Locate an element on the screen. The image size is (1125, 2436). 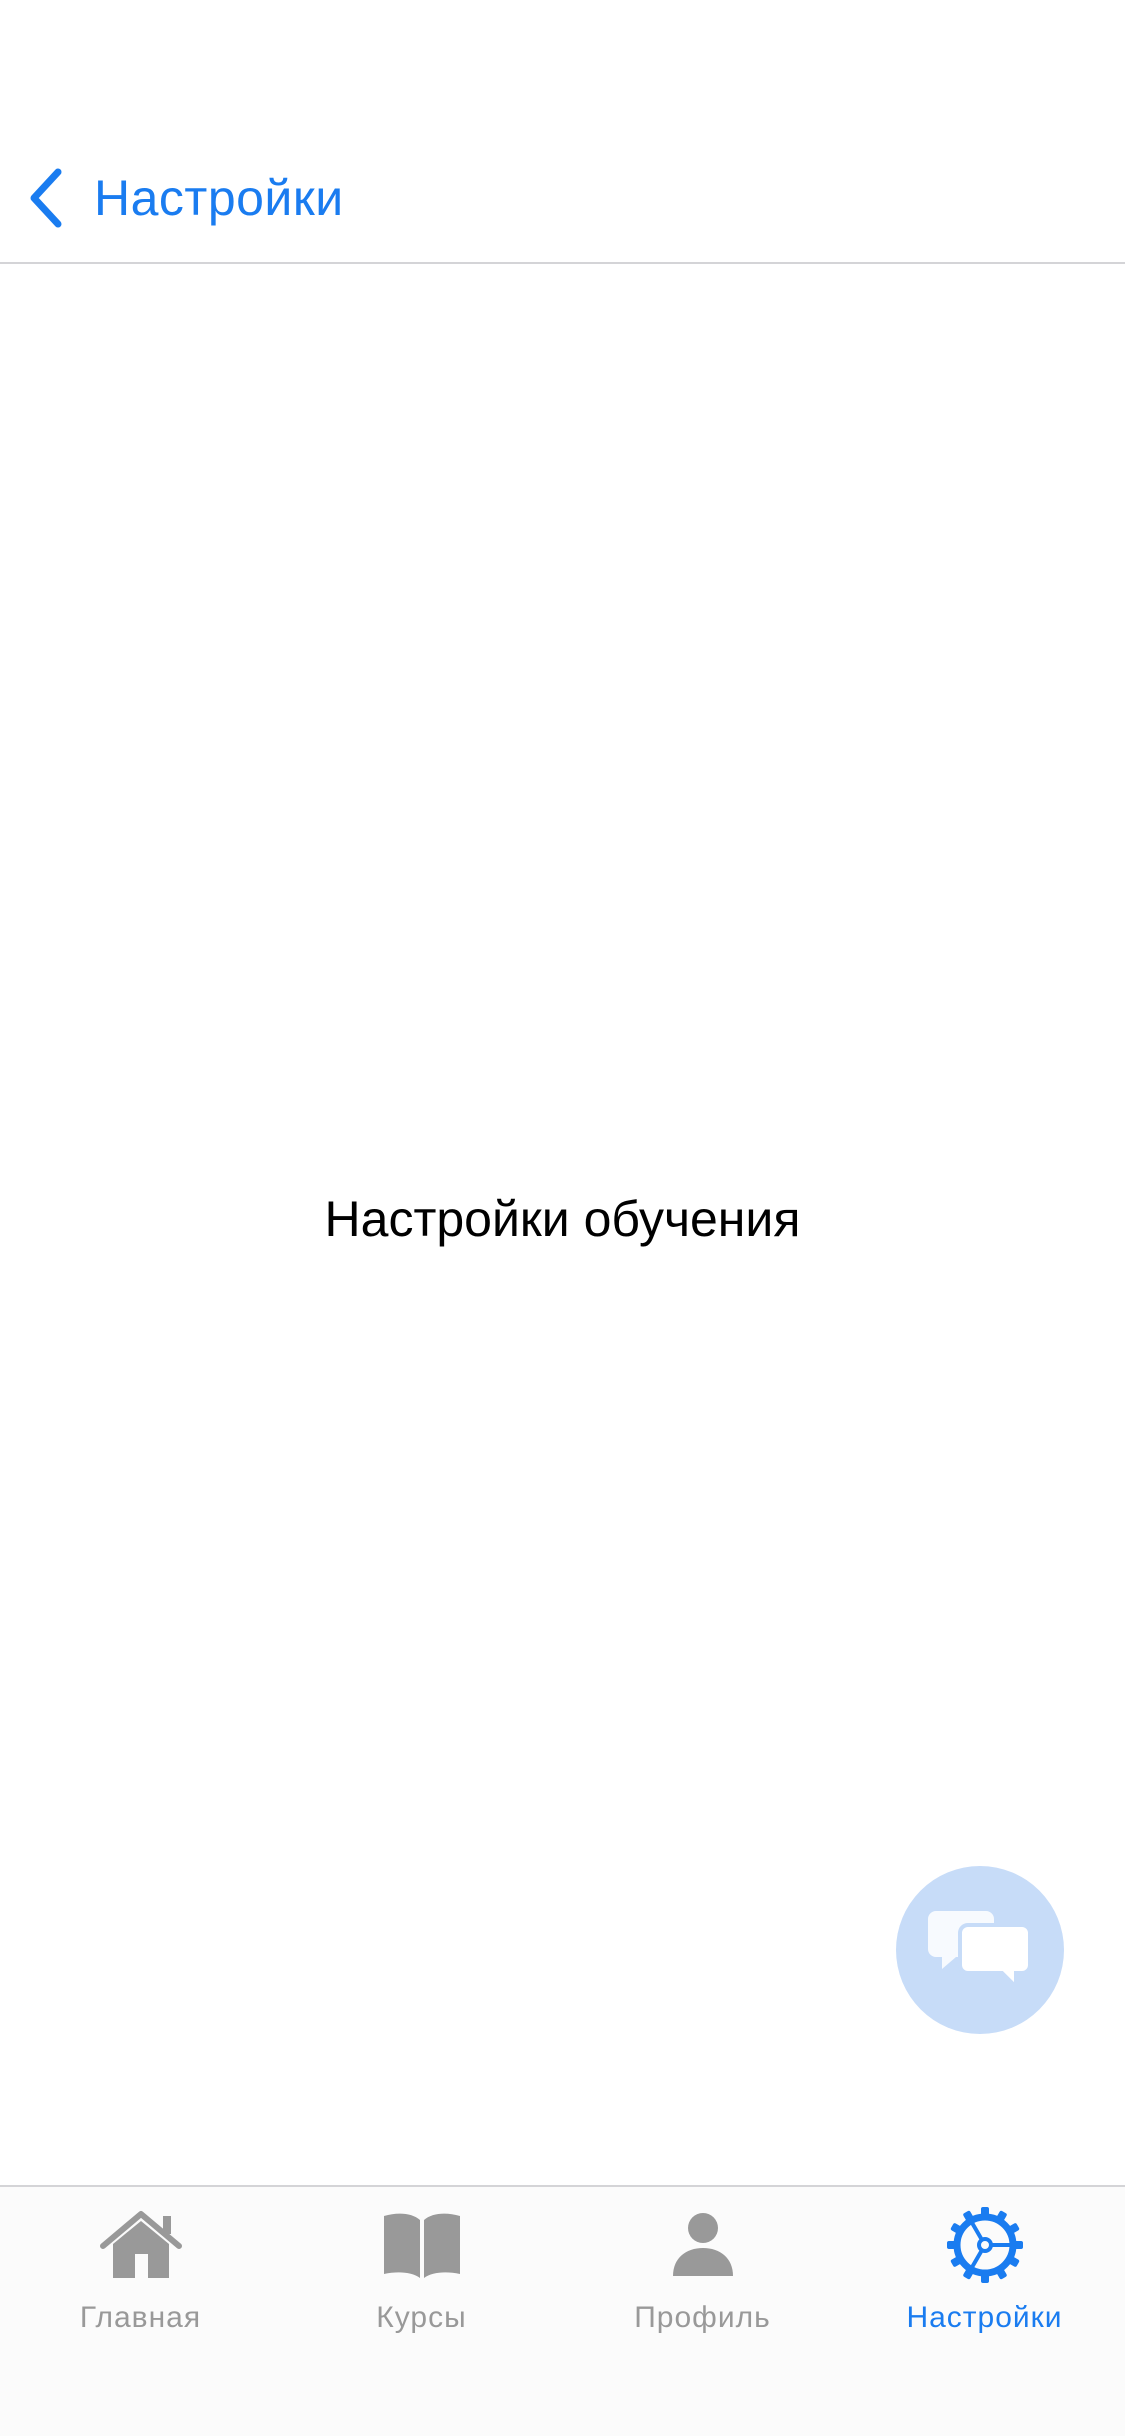
page-title: Настройки обучения is located at coordinates (562, 1219).